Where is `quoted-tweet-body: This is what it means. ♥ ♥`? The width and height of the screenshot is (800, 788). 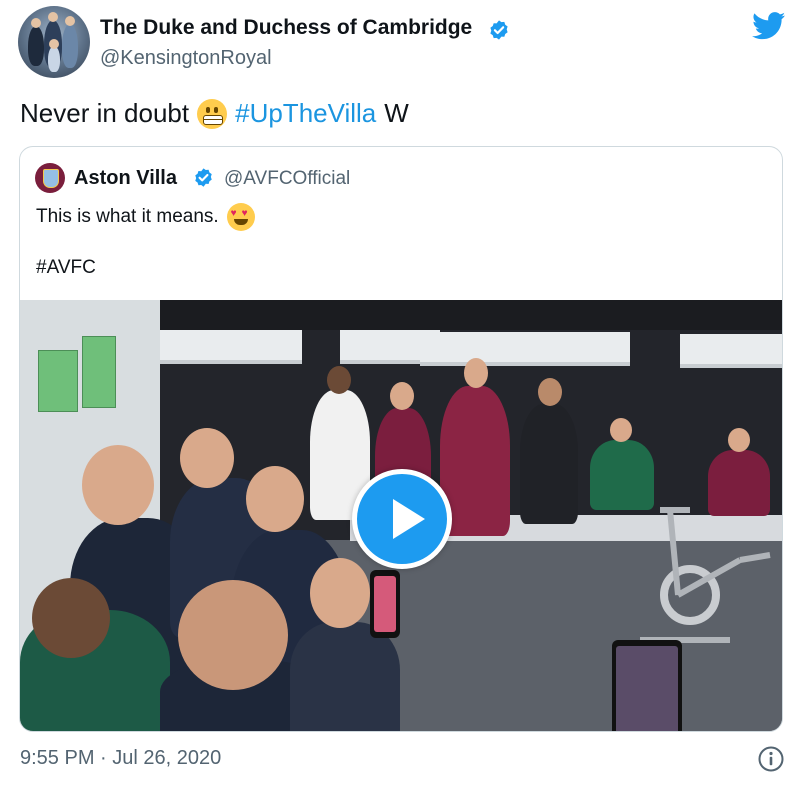 quoted-tweet-body: This is what it means. ♥ ♥ is located at coordinates (149, 217).